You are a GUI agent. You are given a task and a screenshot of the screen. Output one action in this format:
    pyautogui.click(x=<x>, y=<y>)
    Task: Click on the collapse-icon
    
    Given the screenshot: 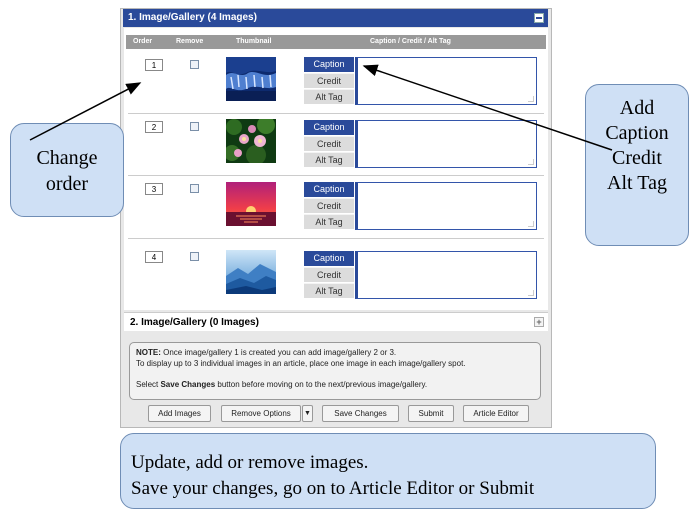 What is the action you would take?
    pyautogui.click(x=539, y=18)
    